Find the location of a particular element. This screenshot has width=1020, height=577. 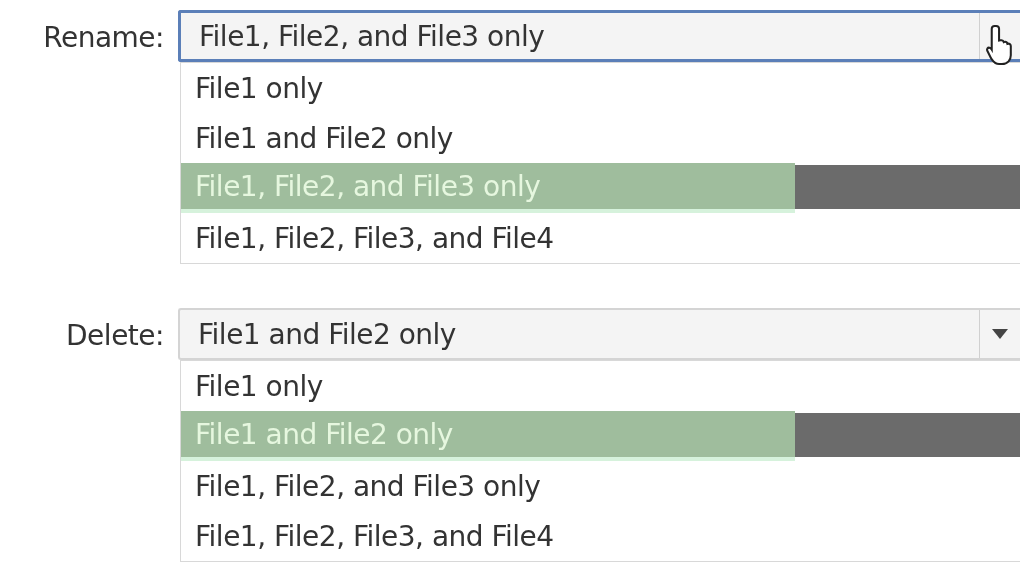

dropdown-field: File1, File2, and File3 only is located at coordinates (599, 36).